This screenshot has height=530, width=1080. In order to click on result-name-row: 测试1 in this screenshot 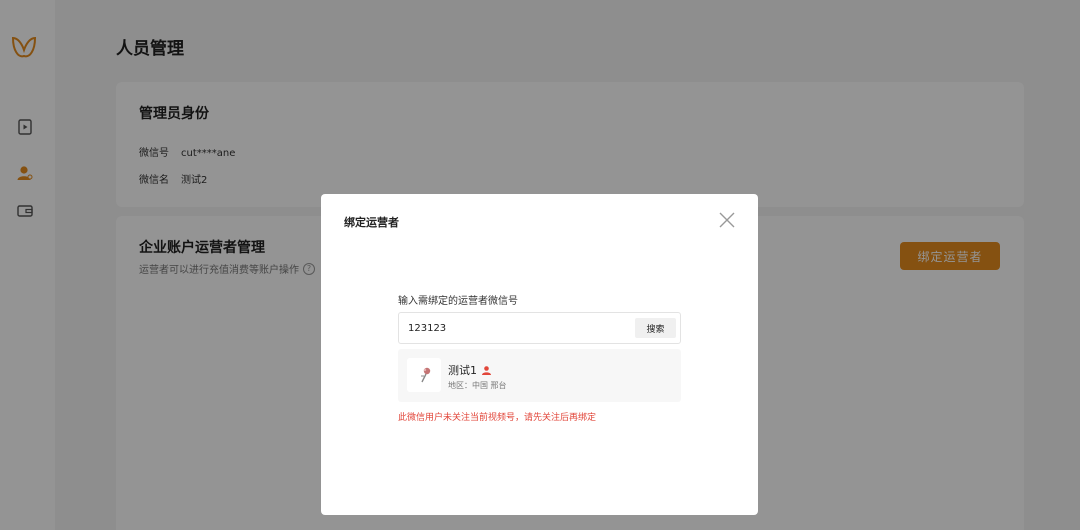, I will do `click(470, 370)`.